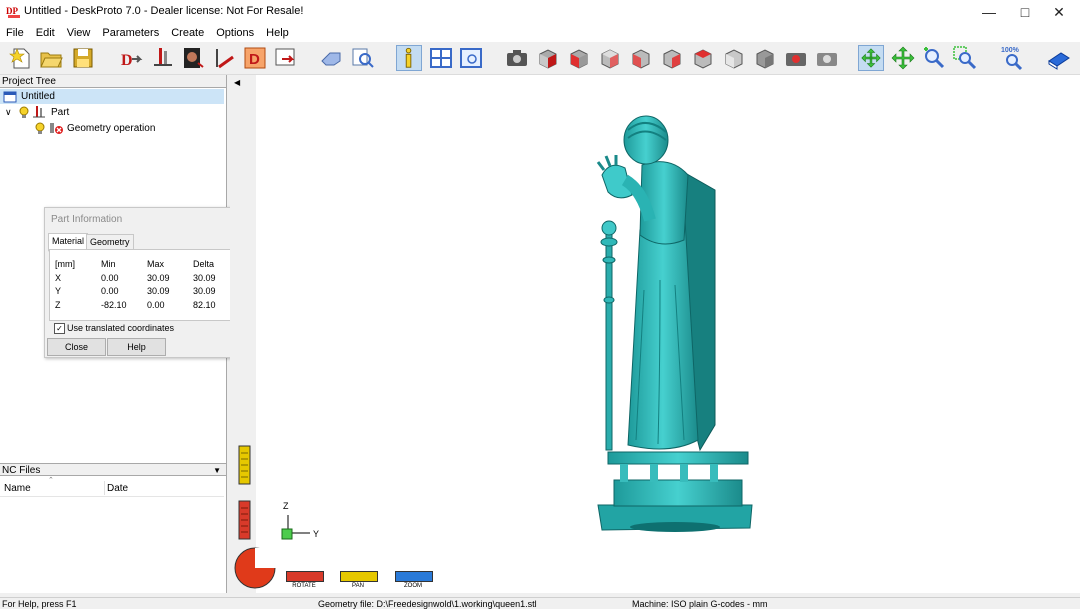 This screenshot has height=609, width=1080. What do you see at coordinates (1059, 58) in the screenshot?
I see `help-book-icon` at bounding box center [1059, 58].